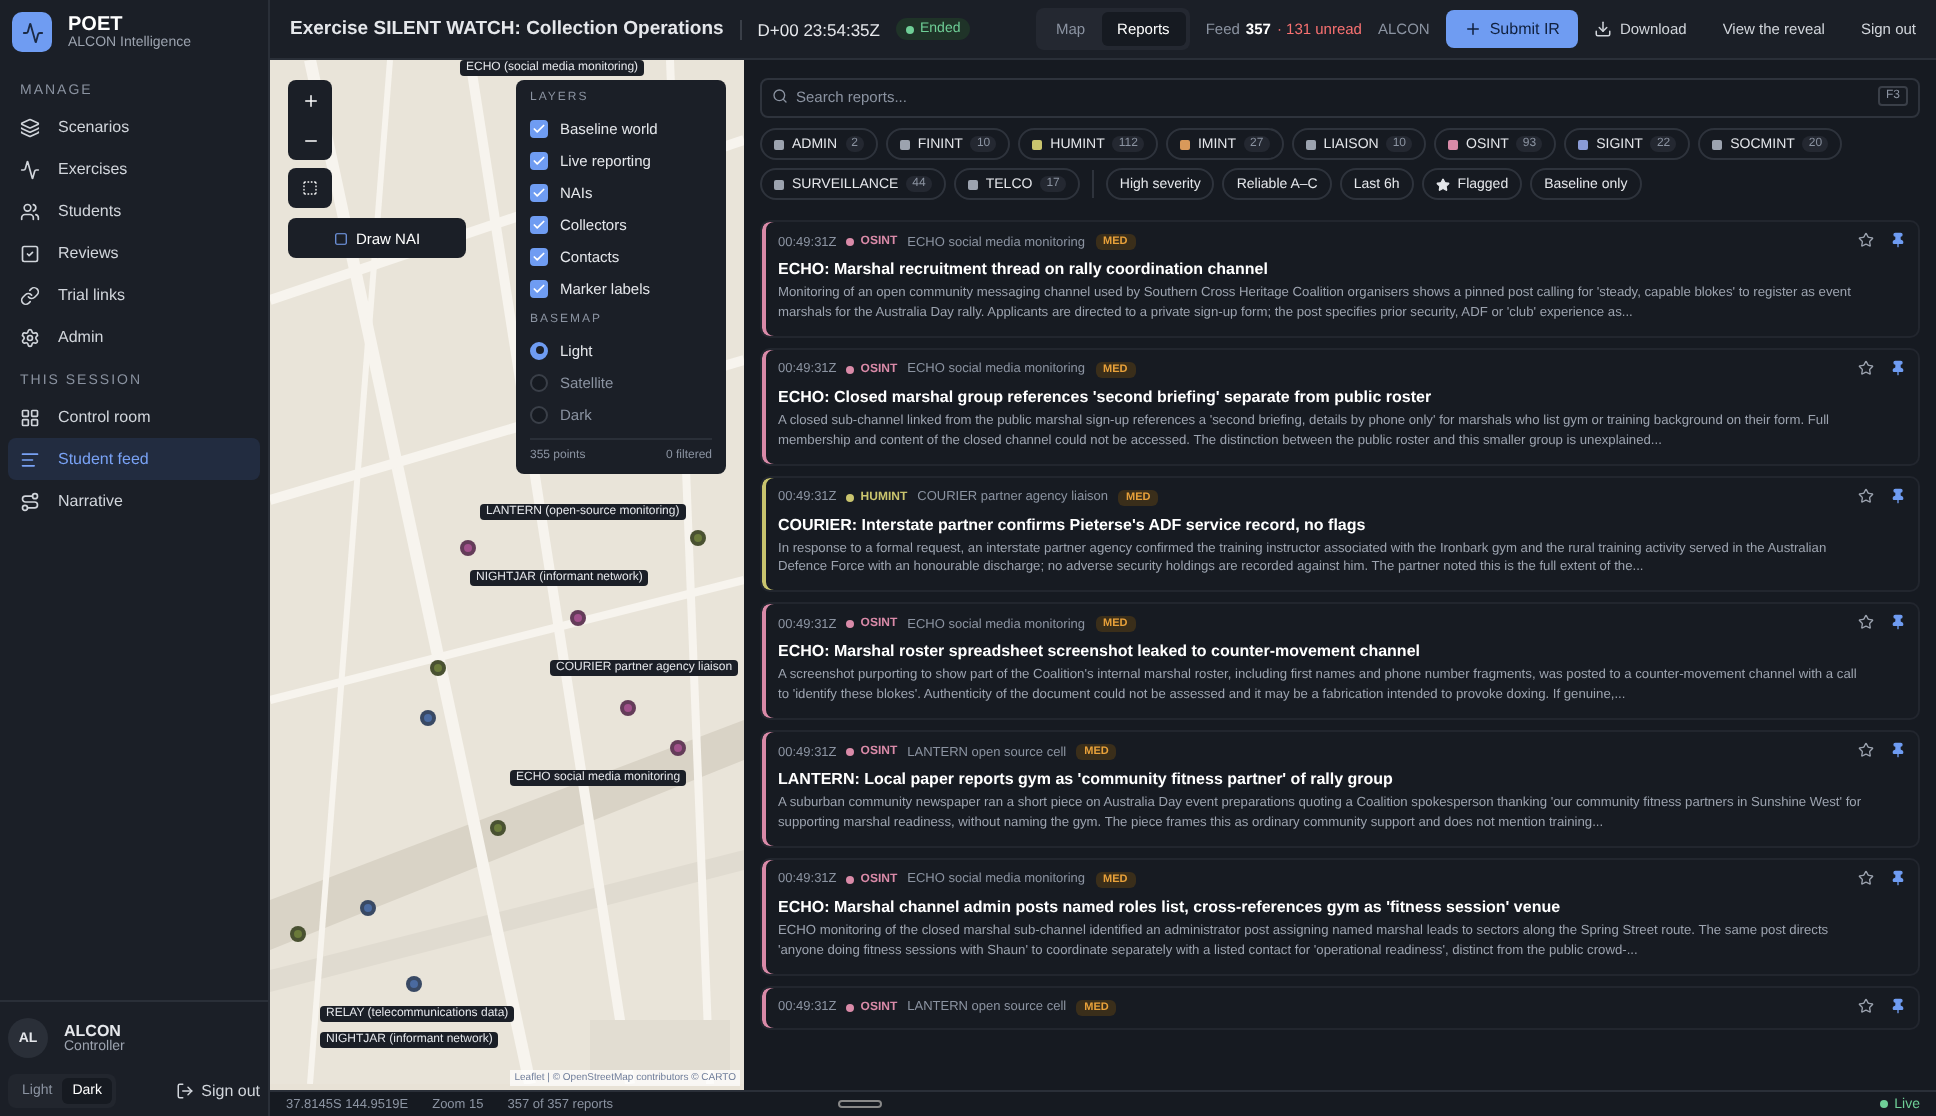 Image resolution: width=1936 pixels, height=1116 pixels. I want to click on route-icon, so click(30, 501).